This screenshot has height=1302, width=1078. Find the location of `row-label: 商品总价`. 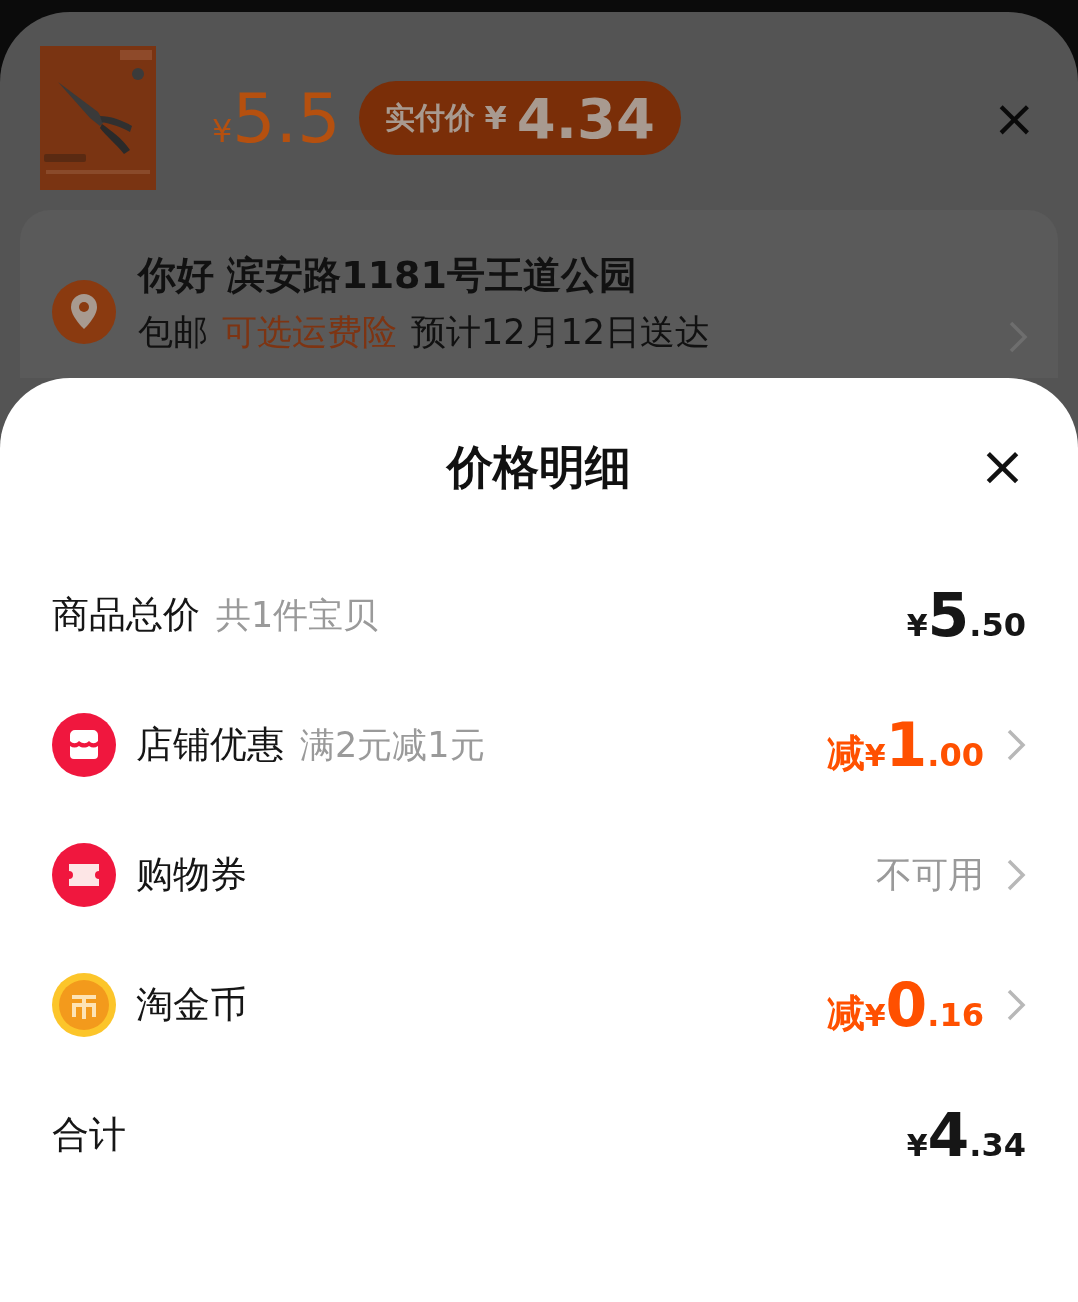

row-label: 商品总价 is located at coordinates (126, 615).